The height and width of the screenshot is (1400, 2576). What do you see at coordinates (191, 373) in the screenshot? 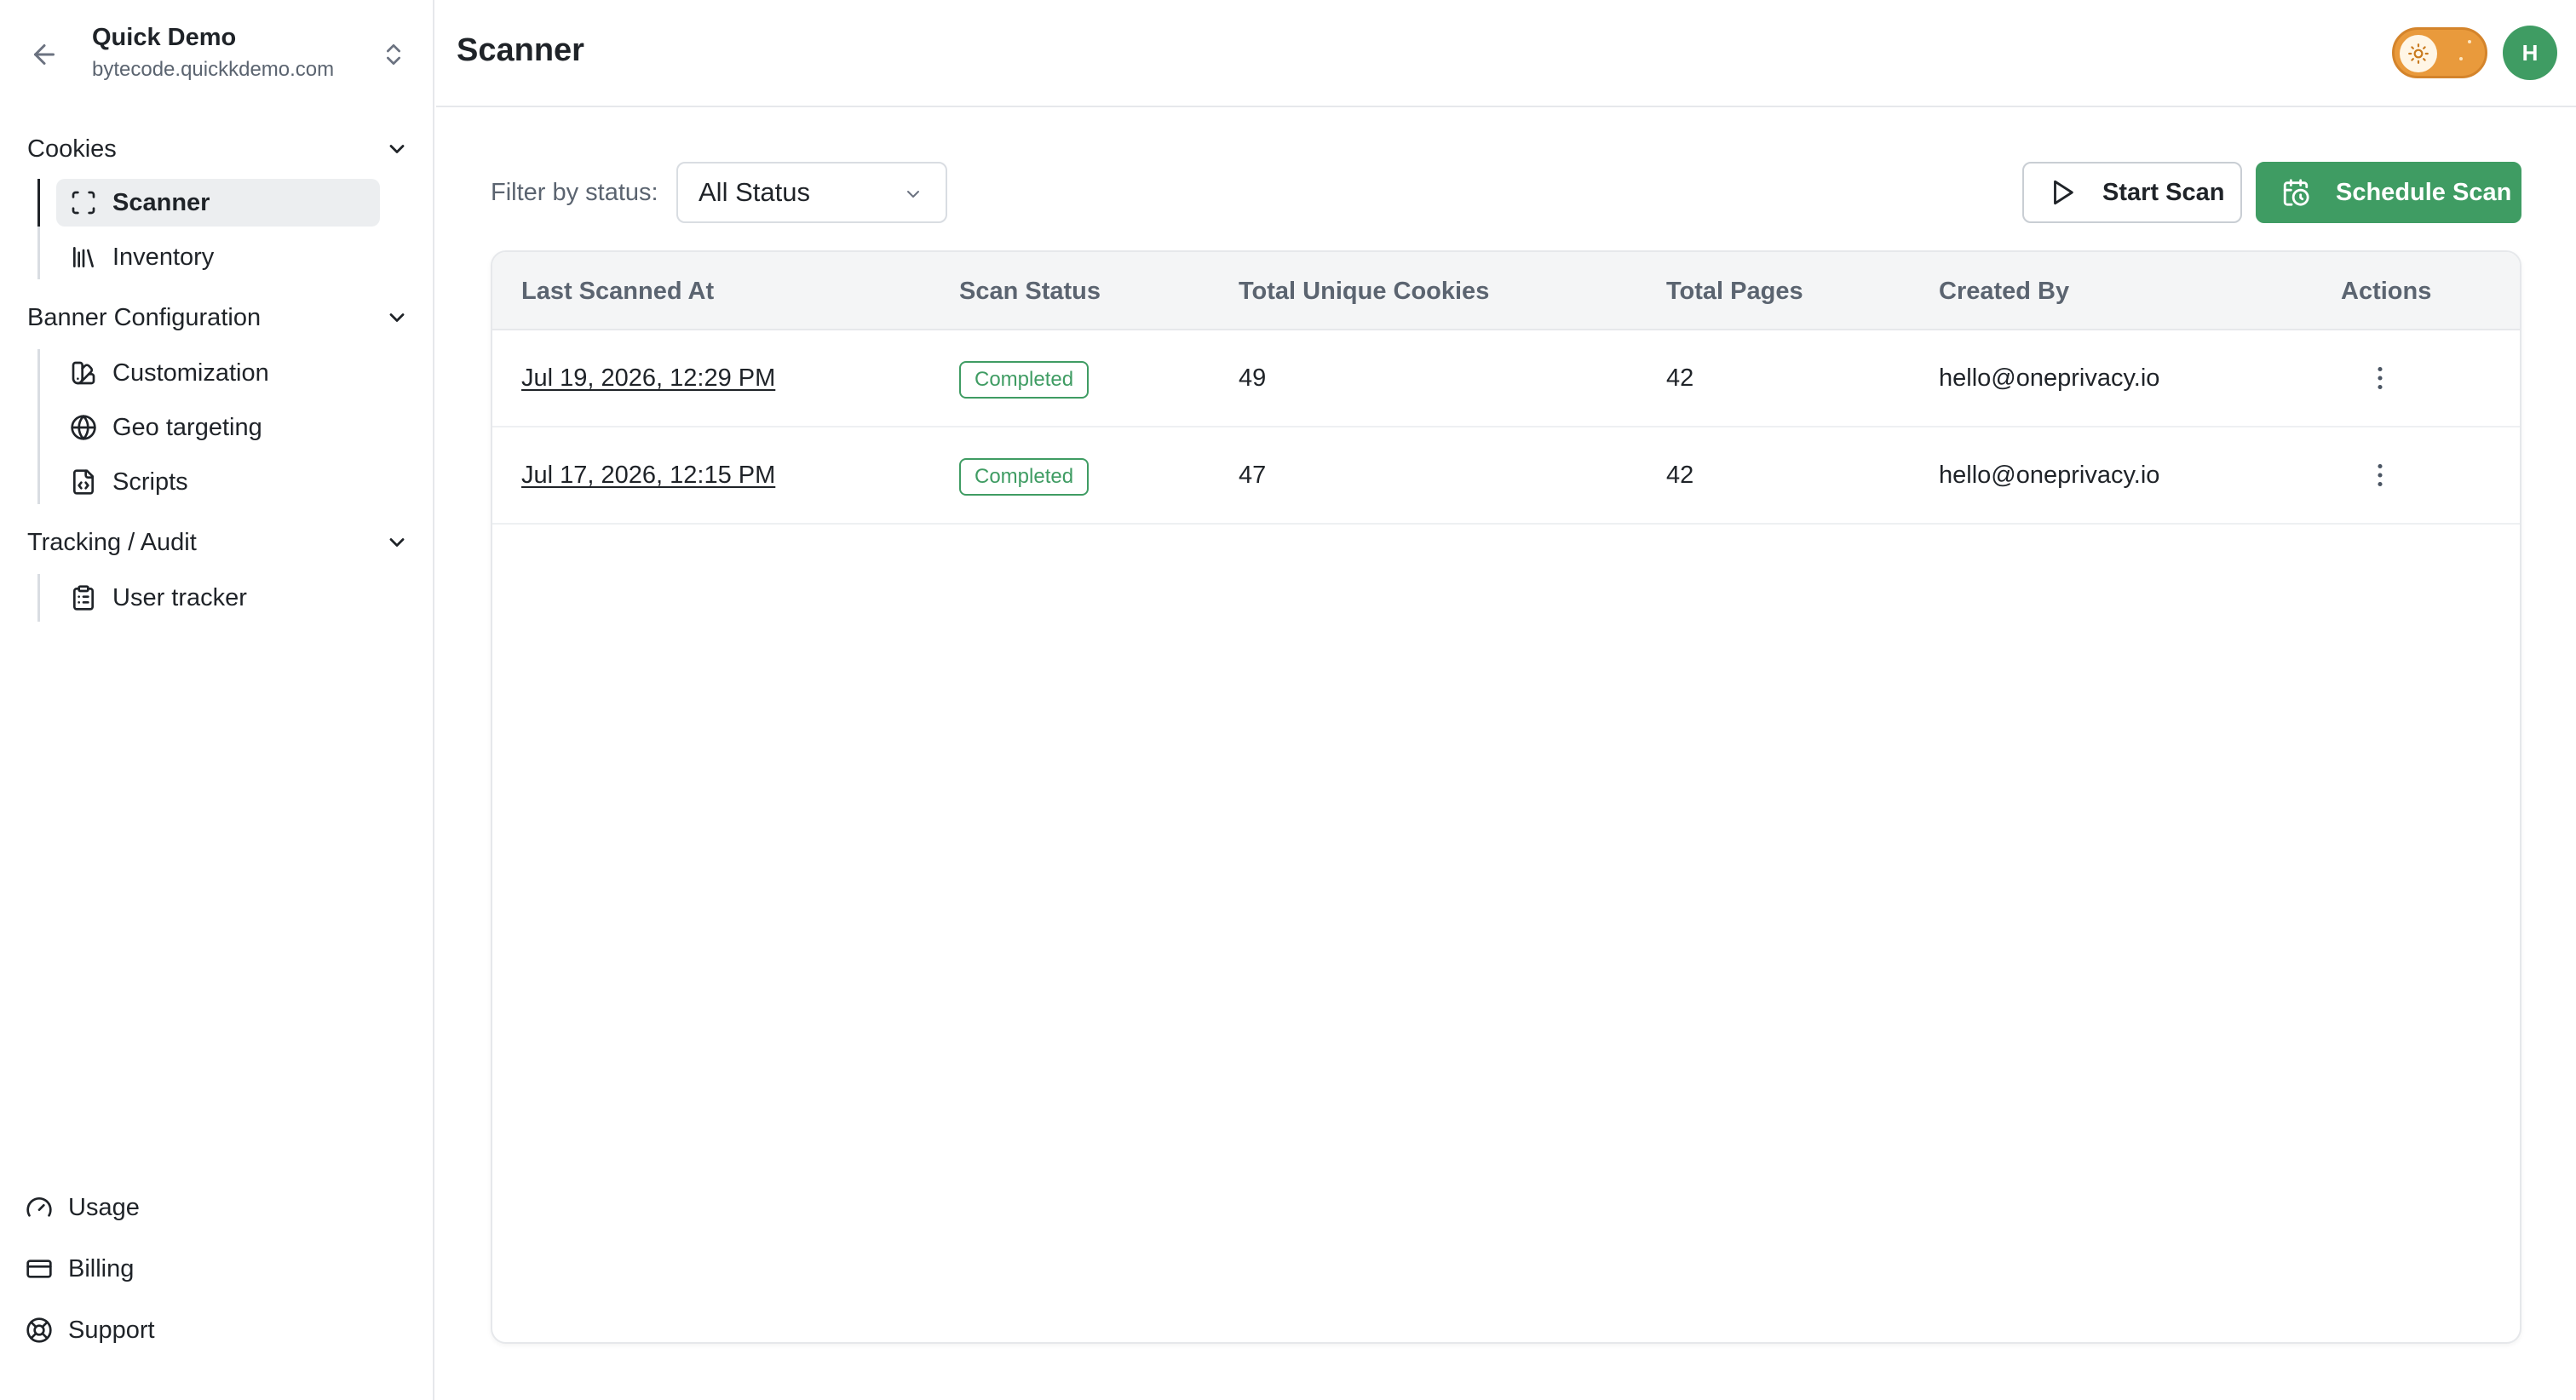
I see `sidebar-item-label: Customization` at bounding box center [191, 373].